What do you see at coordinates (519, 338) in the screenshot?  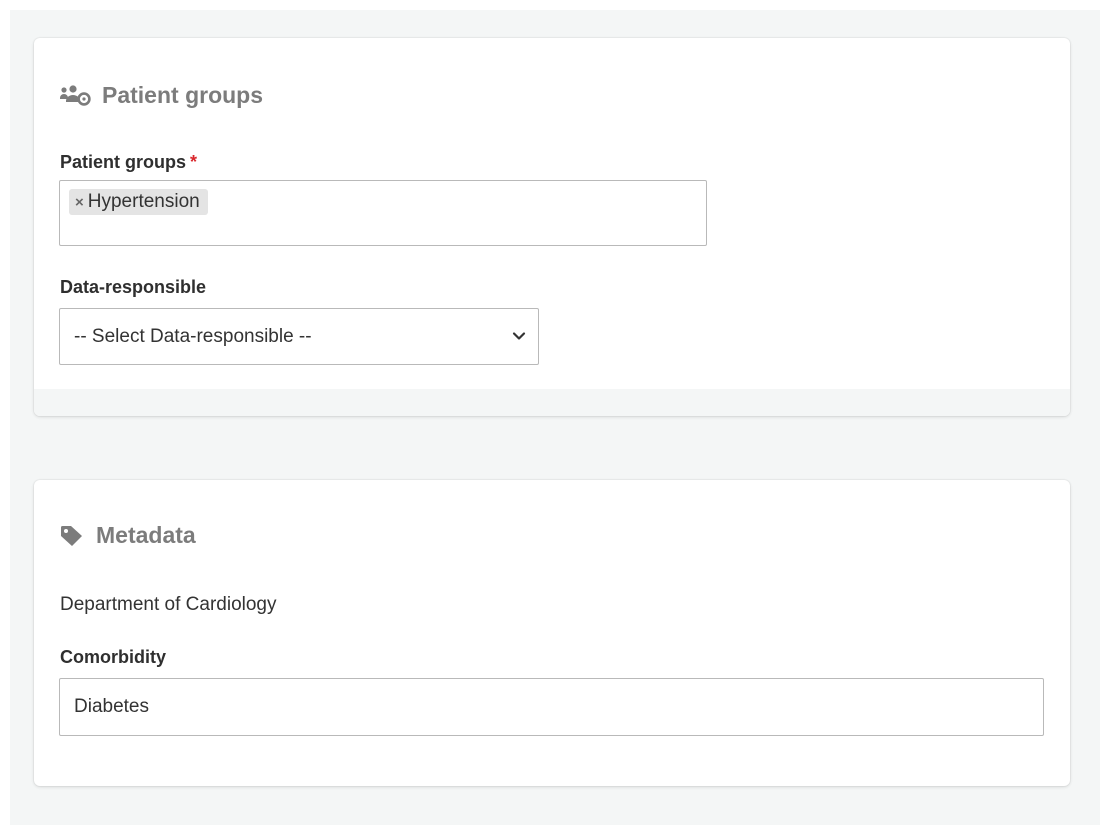 I see `chevron-down-icon` at bounding box center [519, 338].